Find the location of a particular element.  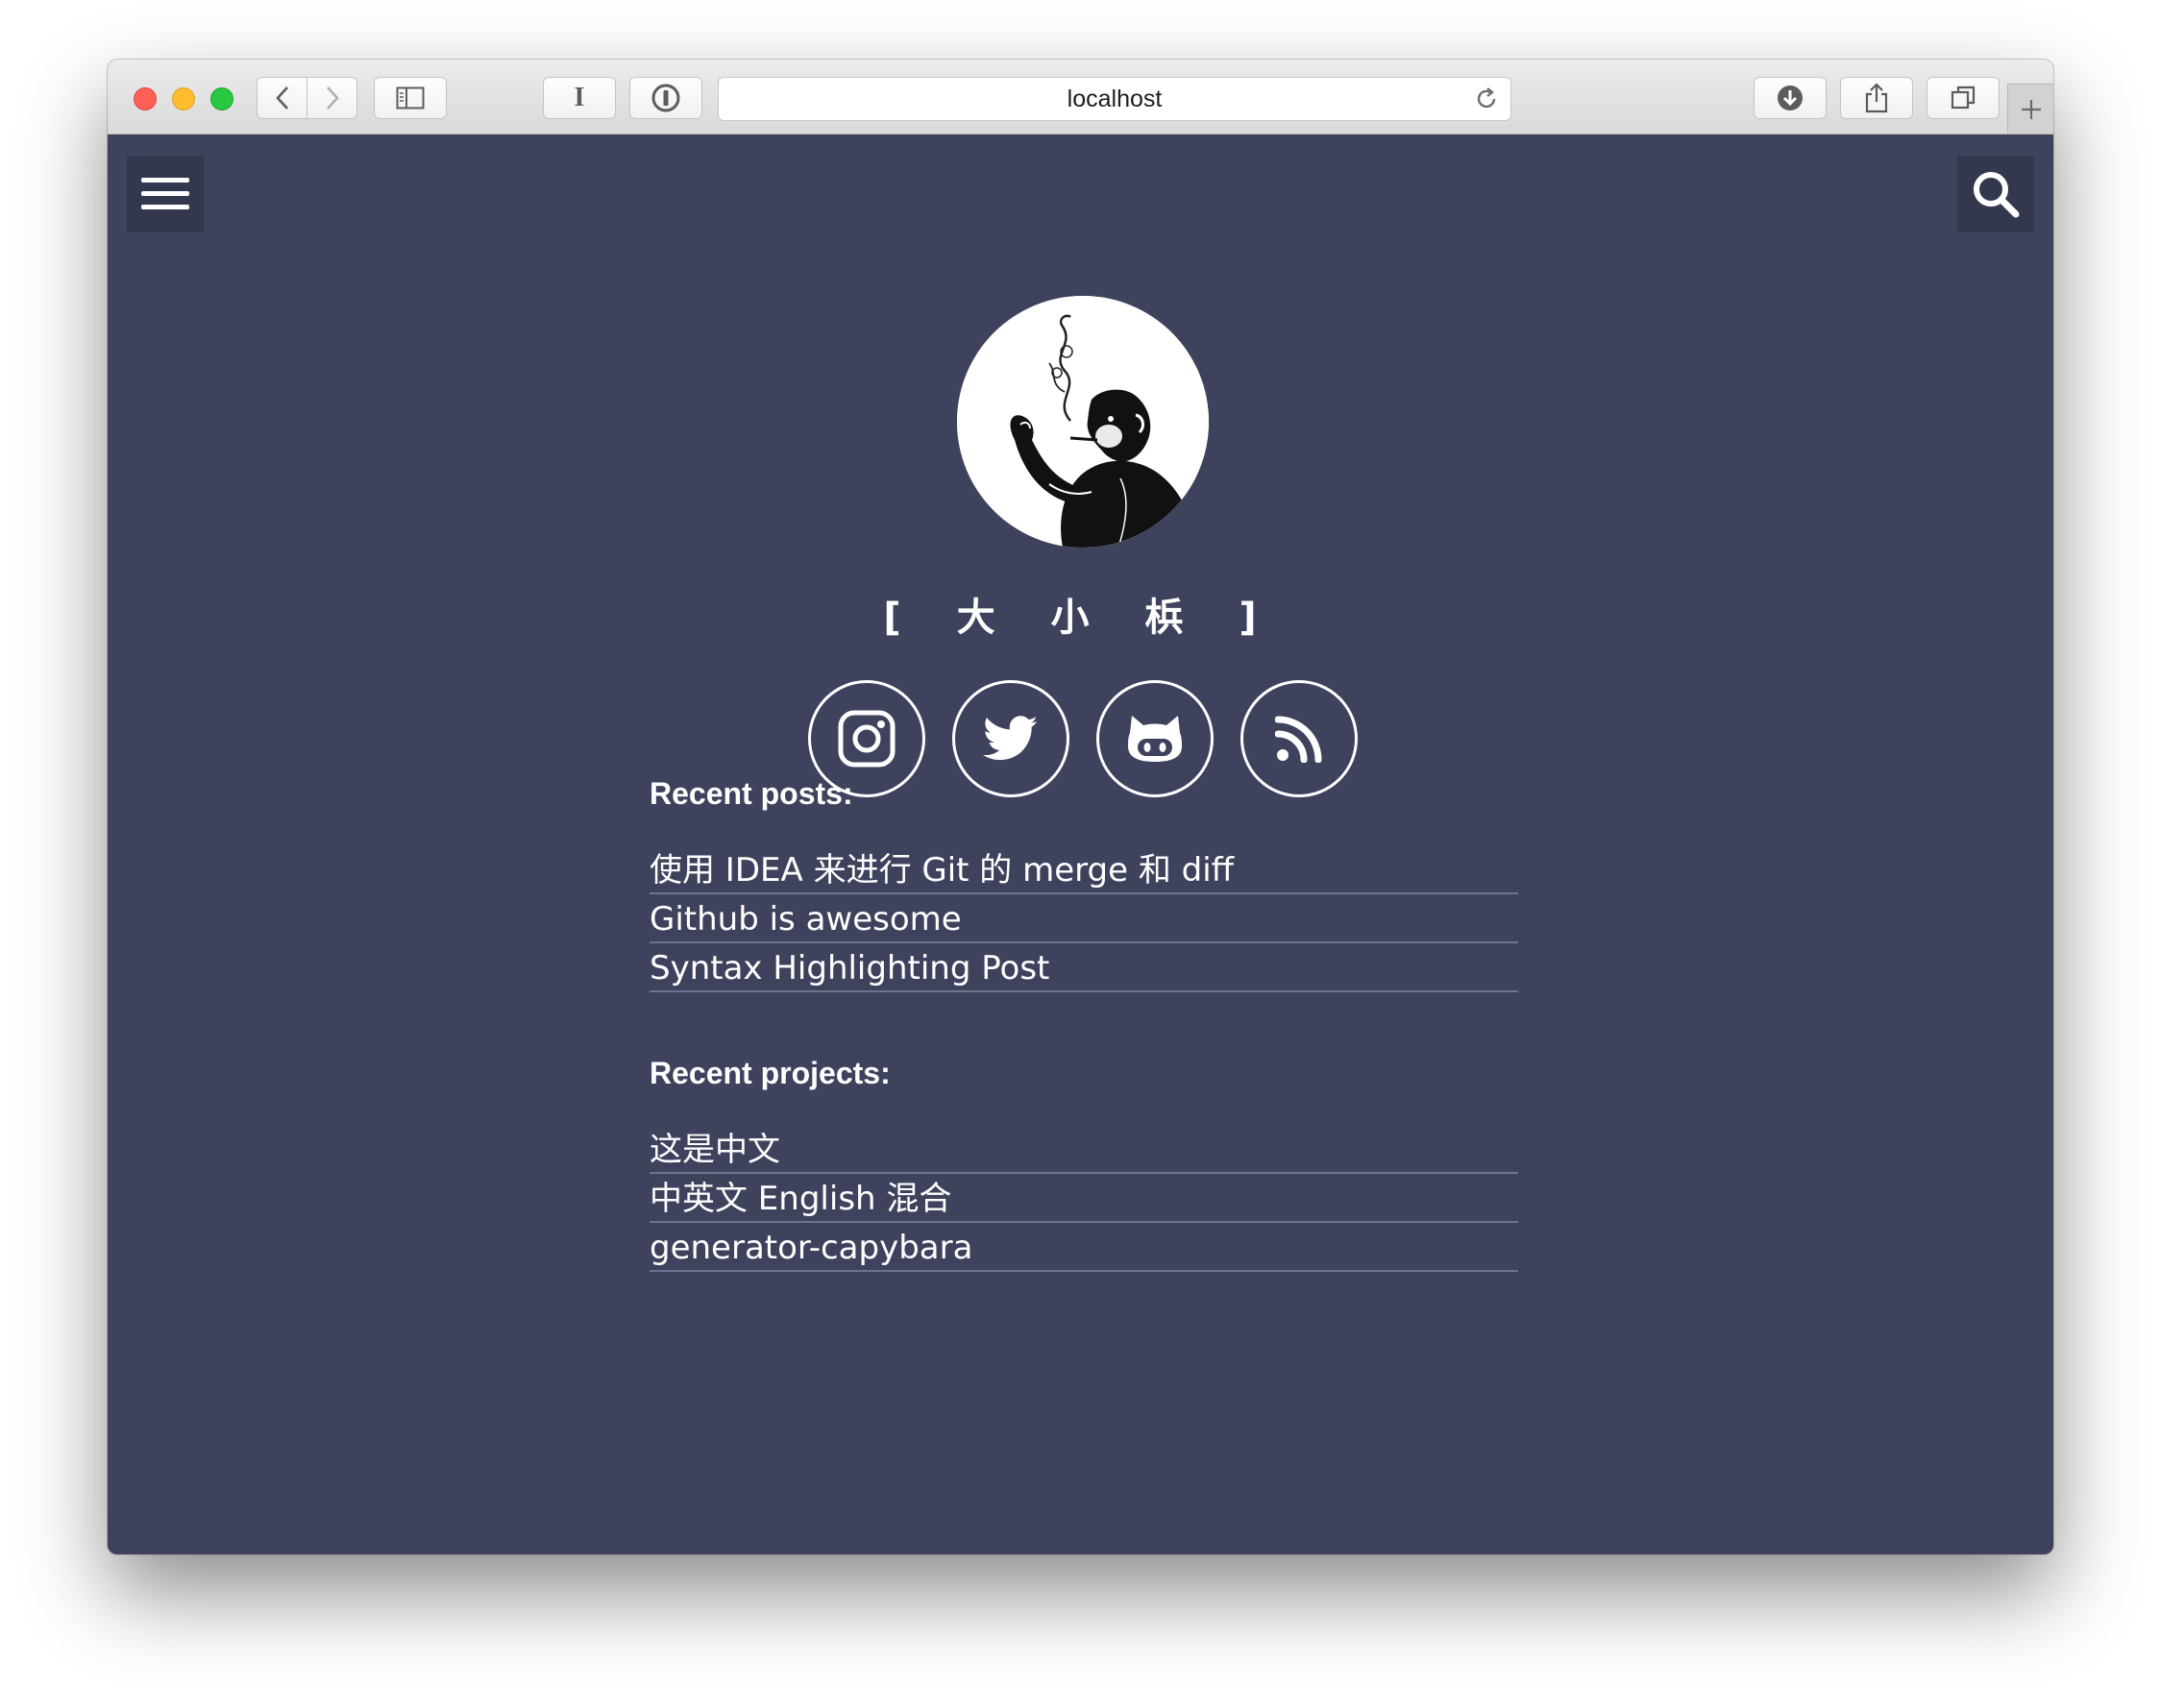

back-button is located at coordinates (282, 98).